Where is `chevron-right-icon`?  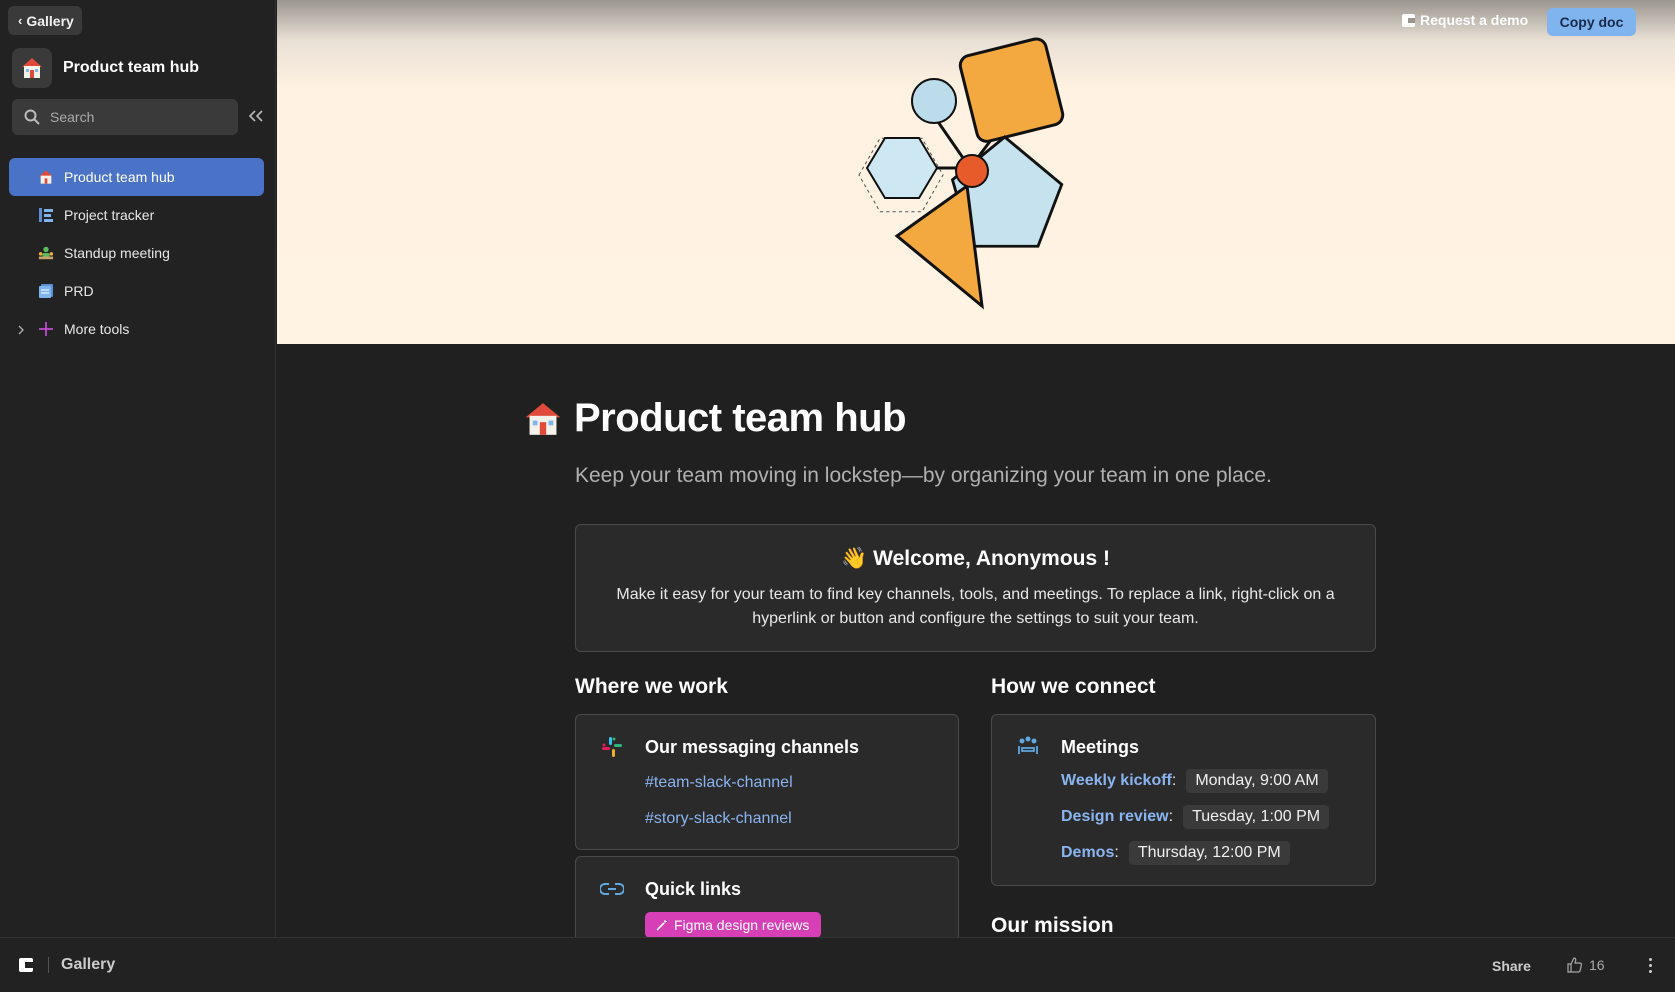
chevron-right-icon is located at coordinates (21, 330).